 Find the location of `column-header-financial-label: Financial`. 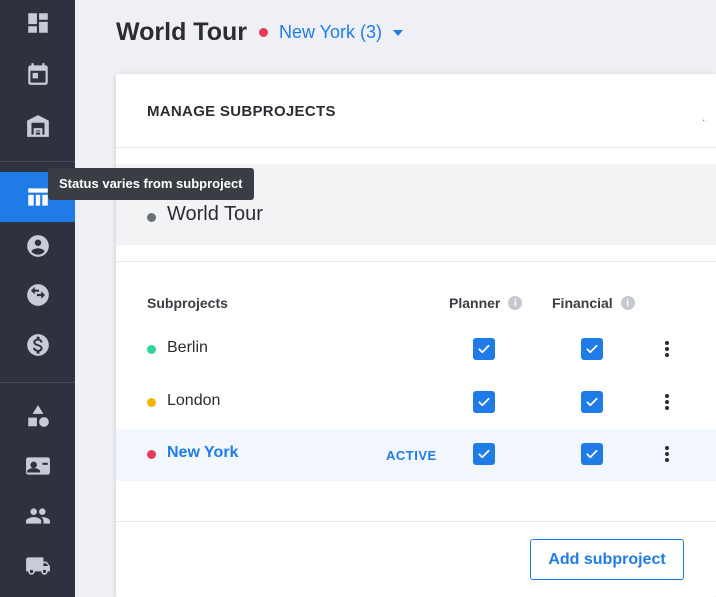

column-header-financial-label: Financial is located at coordinates (582, 303).